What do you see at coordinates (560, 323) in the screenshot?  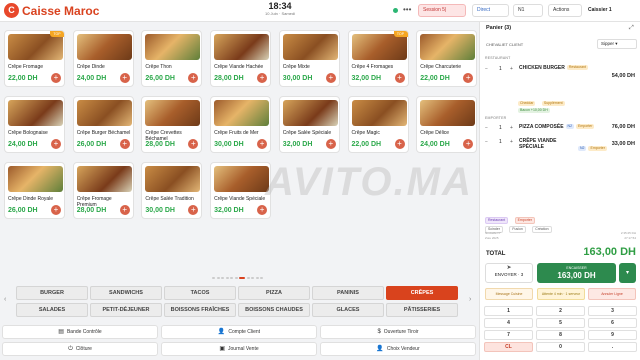 I see `keypad-key: 5` at bounding box center [560, 323].